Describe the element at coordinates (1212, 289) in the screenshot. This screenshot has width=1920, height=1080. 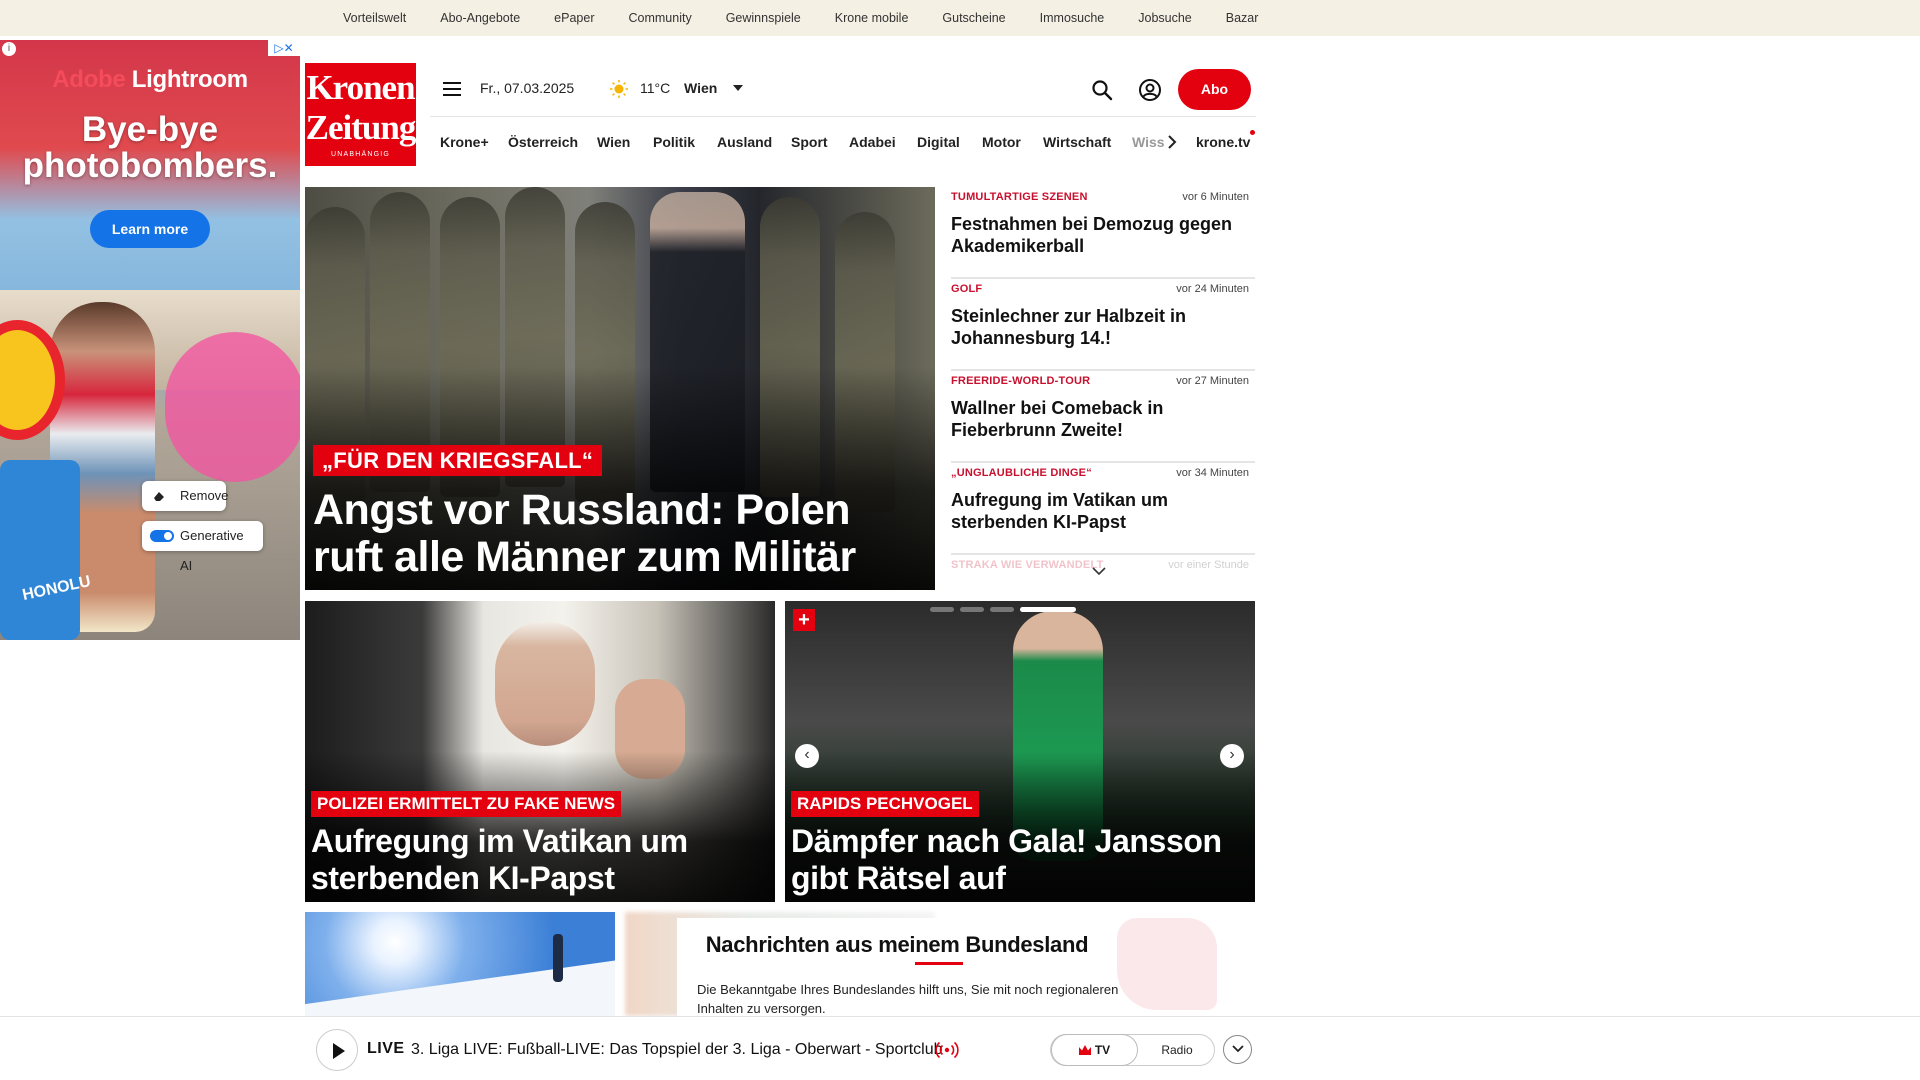
I see `ticker-time: vor 24 Minuten` at that location.